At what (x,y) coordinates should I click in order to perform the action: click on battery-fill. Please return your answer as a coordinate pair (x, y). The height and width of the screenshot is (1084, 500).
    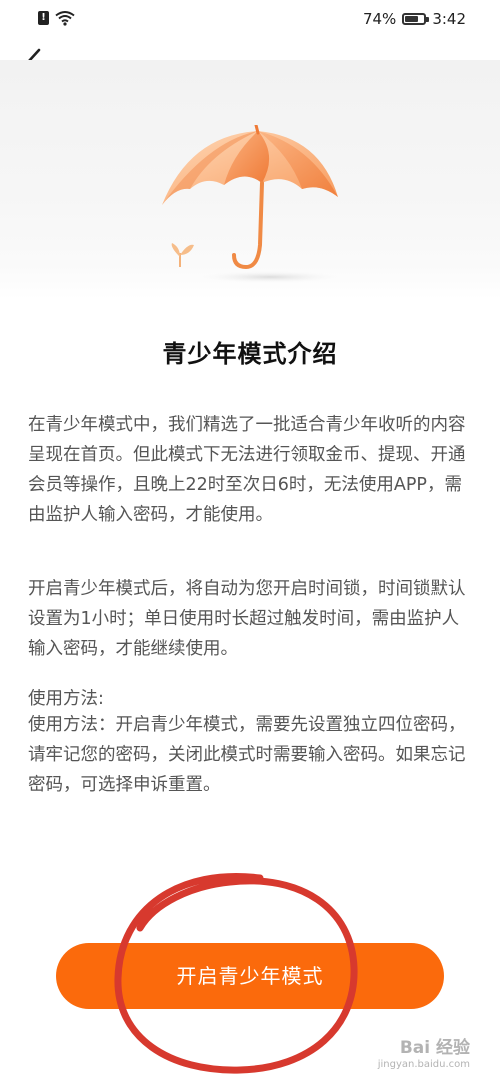
    Looking at the image, I should click on (412, 19).